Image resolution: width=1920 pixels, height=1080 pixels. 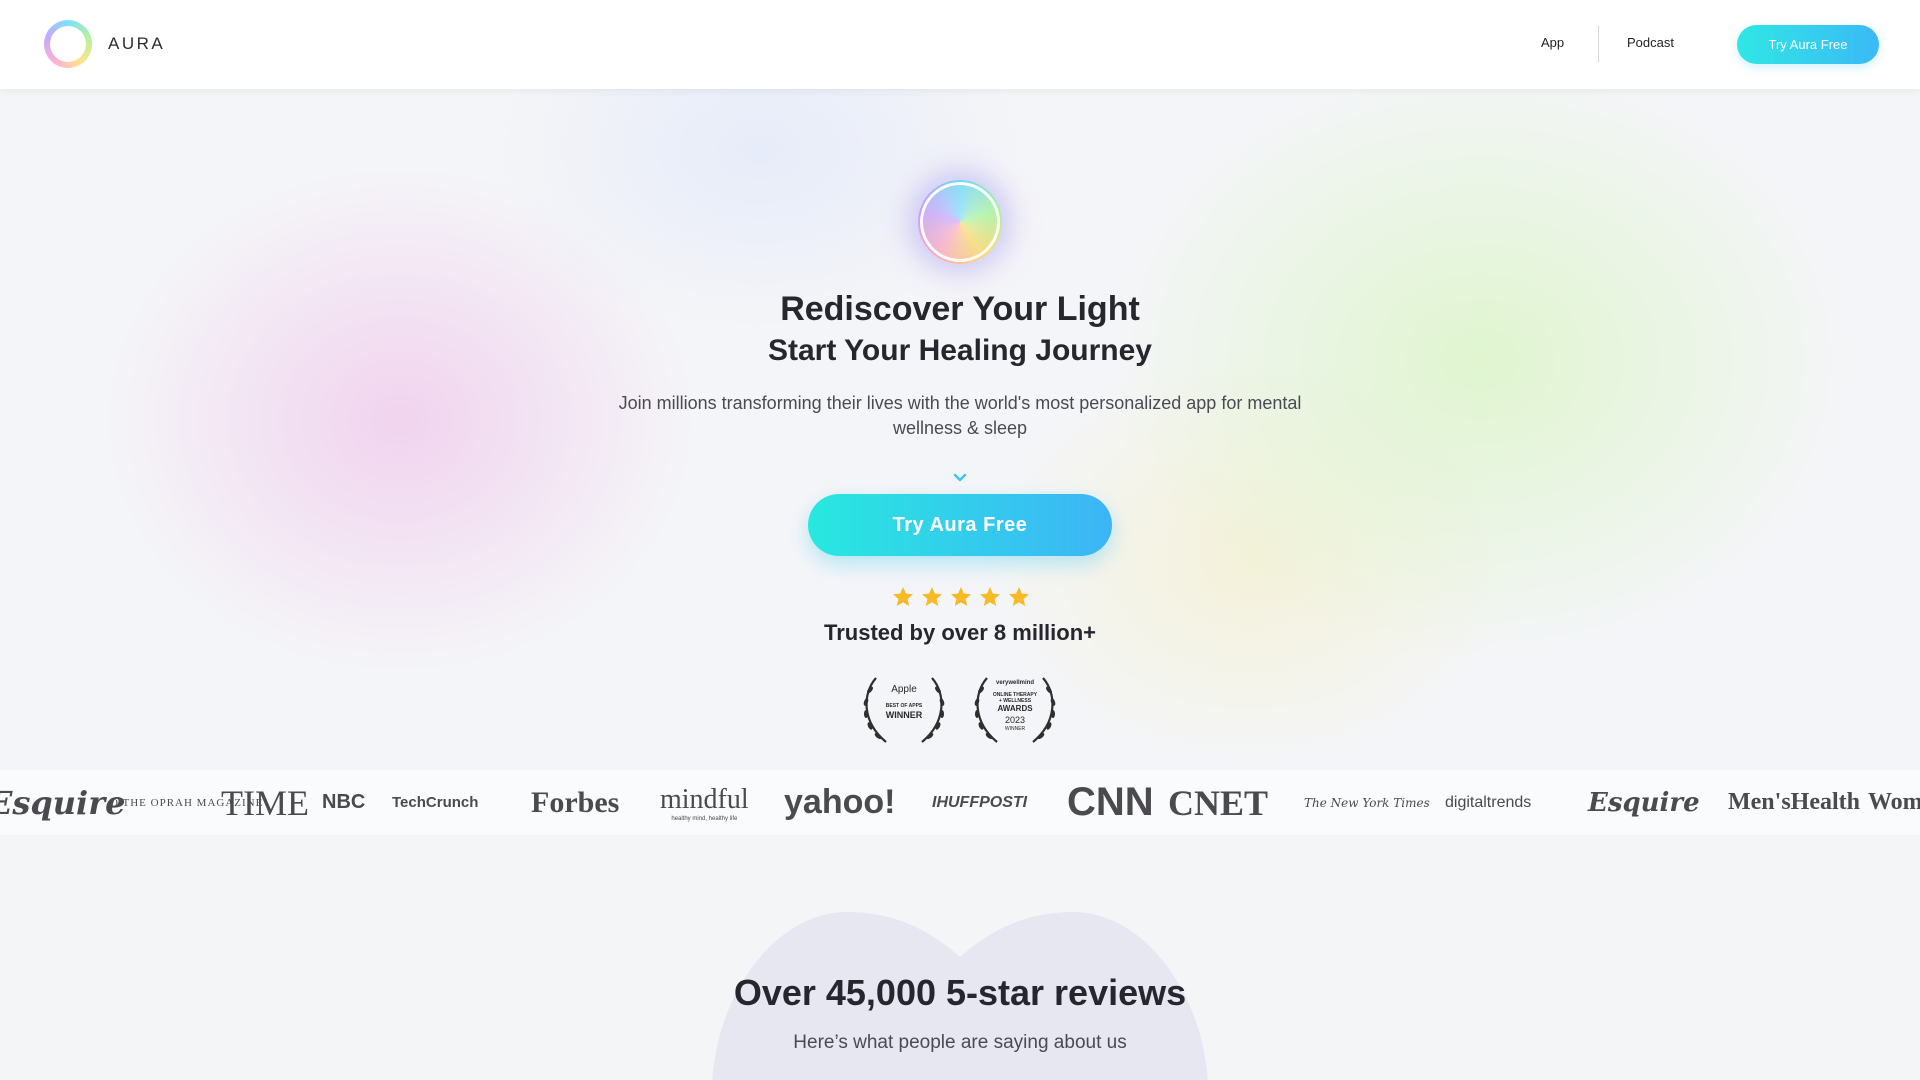 I want to click on mindful-logo: mindful healthy mind, healthy life, so click(x=704, y=802).